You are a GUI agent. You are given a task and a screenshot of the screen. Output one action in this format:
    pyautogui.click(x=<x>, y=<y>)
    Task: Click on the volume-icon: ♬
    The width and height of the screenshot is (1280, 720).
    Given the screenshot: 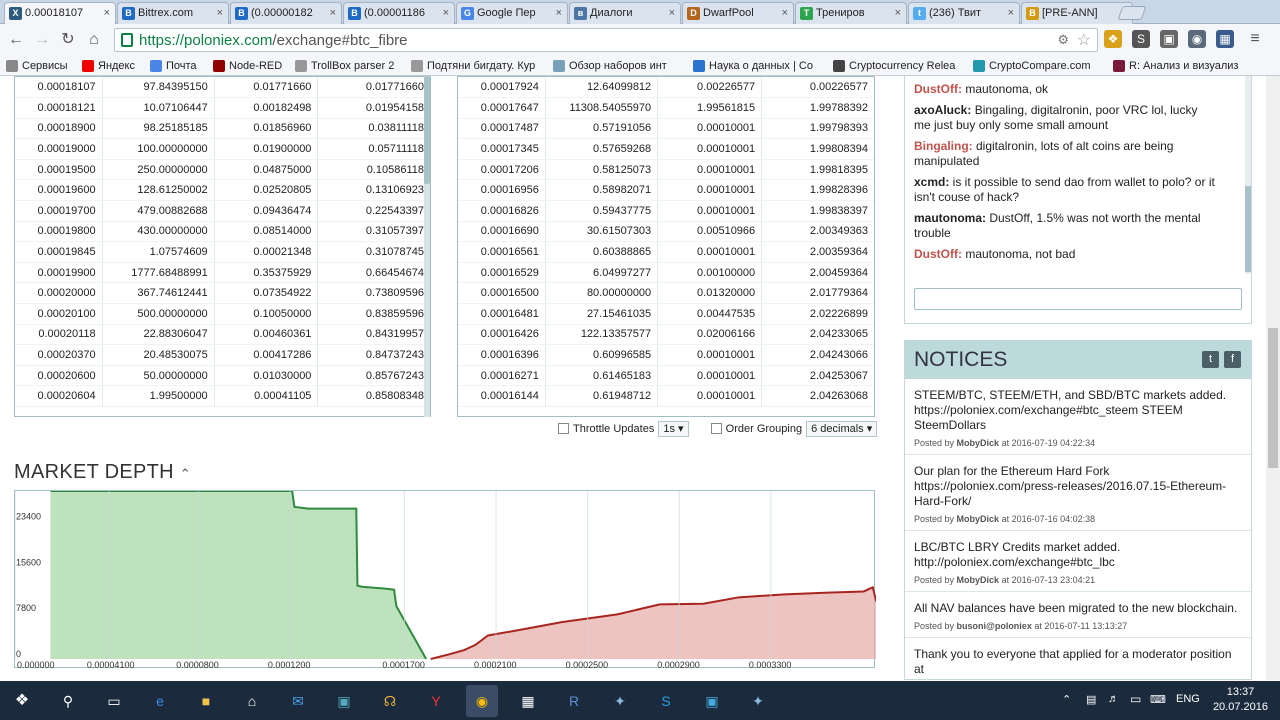 What is the action you would take?
    pyautogui.click(x=1113, y=699)
    